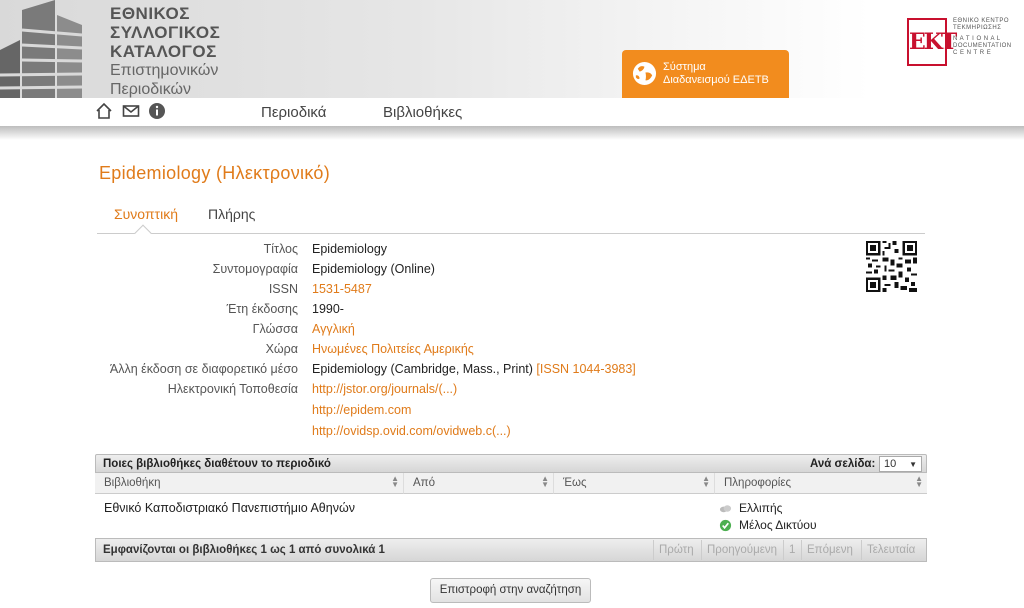 The width and height of the screenshot is (1024, 608). Describe the element at coordinates (778, 525) in the screenshot. I see `info-text: Μέλος Δικτύου` at that location.